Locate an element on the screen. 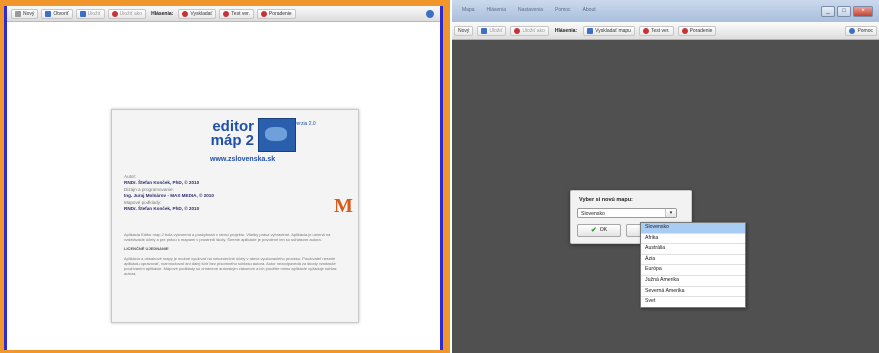 The image size is (879, 353). dropdown-option: Slovensko is located at coordinates (693, 228).